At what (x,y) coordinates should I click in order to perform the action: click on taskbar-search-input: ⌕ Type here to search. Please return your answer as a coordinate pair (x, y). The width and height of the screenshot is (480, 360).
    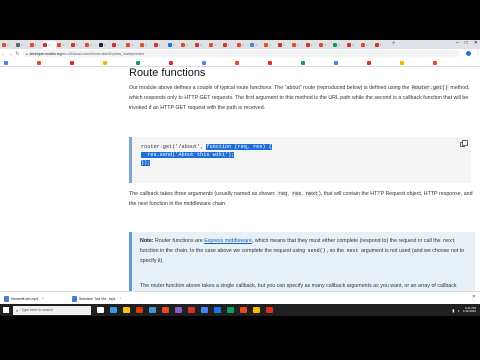
    Looking at the image, I should click on (52, 310).